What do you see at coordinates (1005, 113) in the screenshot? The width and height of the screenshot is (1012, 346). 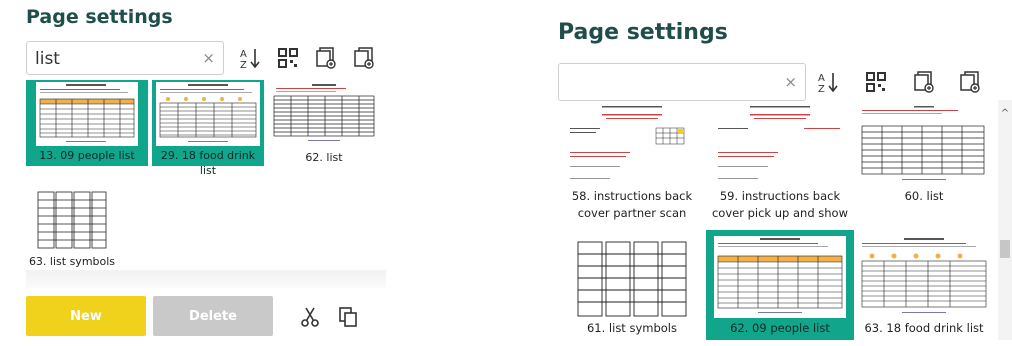 I see `scroll-up-arrow: ^` at bounding box center [1005, 113].